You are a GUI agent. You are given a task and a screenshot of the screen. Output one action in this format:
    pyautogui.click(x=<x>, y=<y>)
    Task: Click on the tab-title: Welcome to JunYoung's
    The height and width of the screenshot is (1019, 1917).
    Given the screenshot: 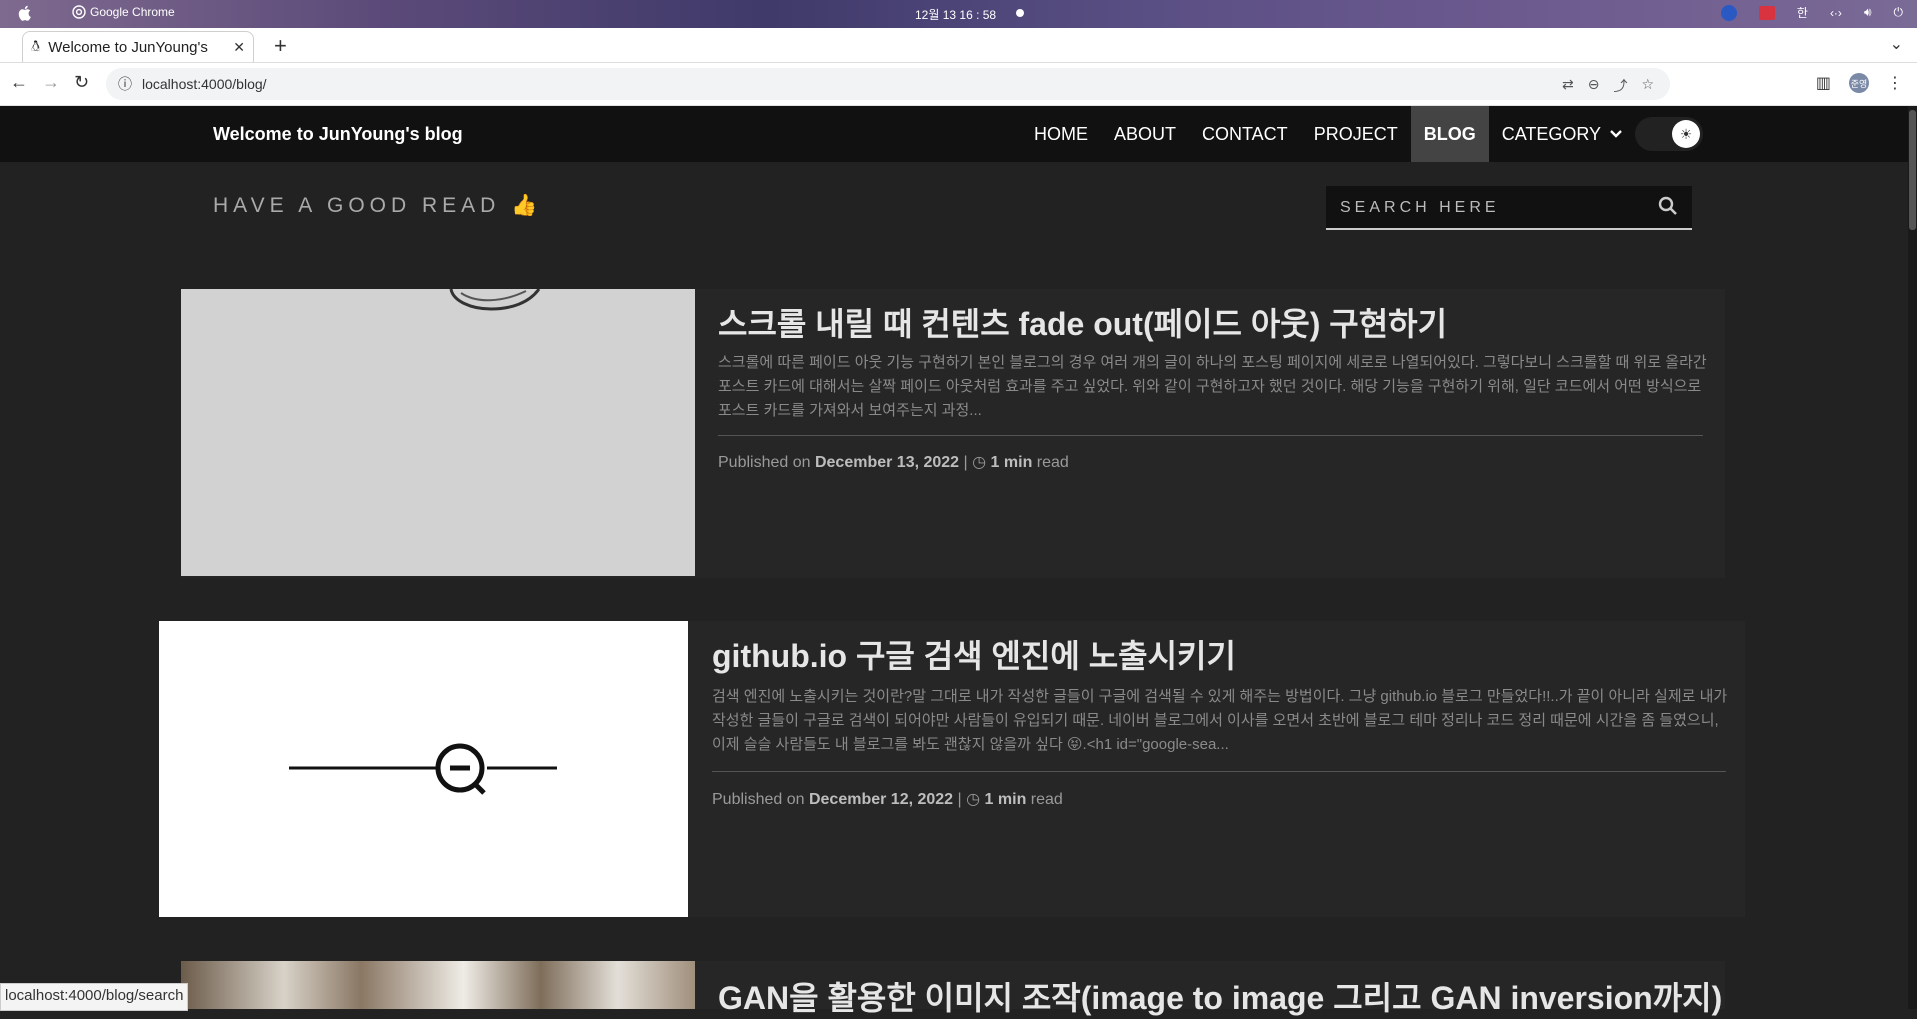 What is the action you would take?
    pyautogui.click(x=128, y=47)
    